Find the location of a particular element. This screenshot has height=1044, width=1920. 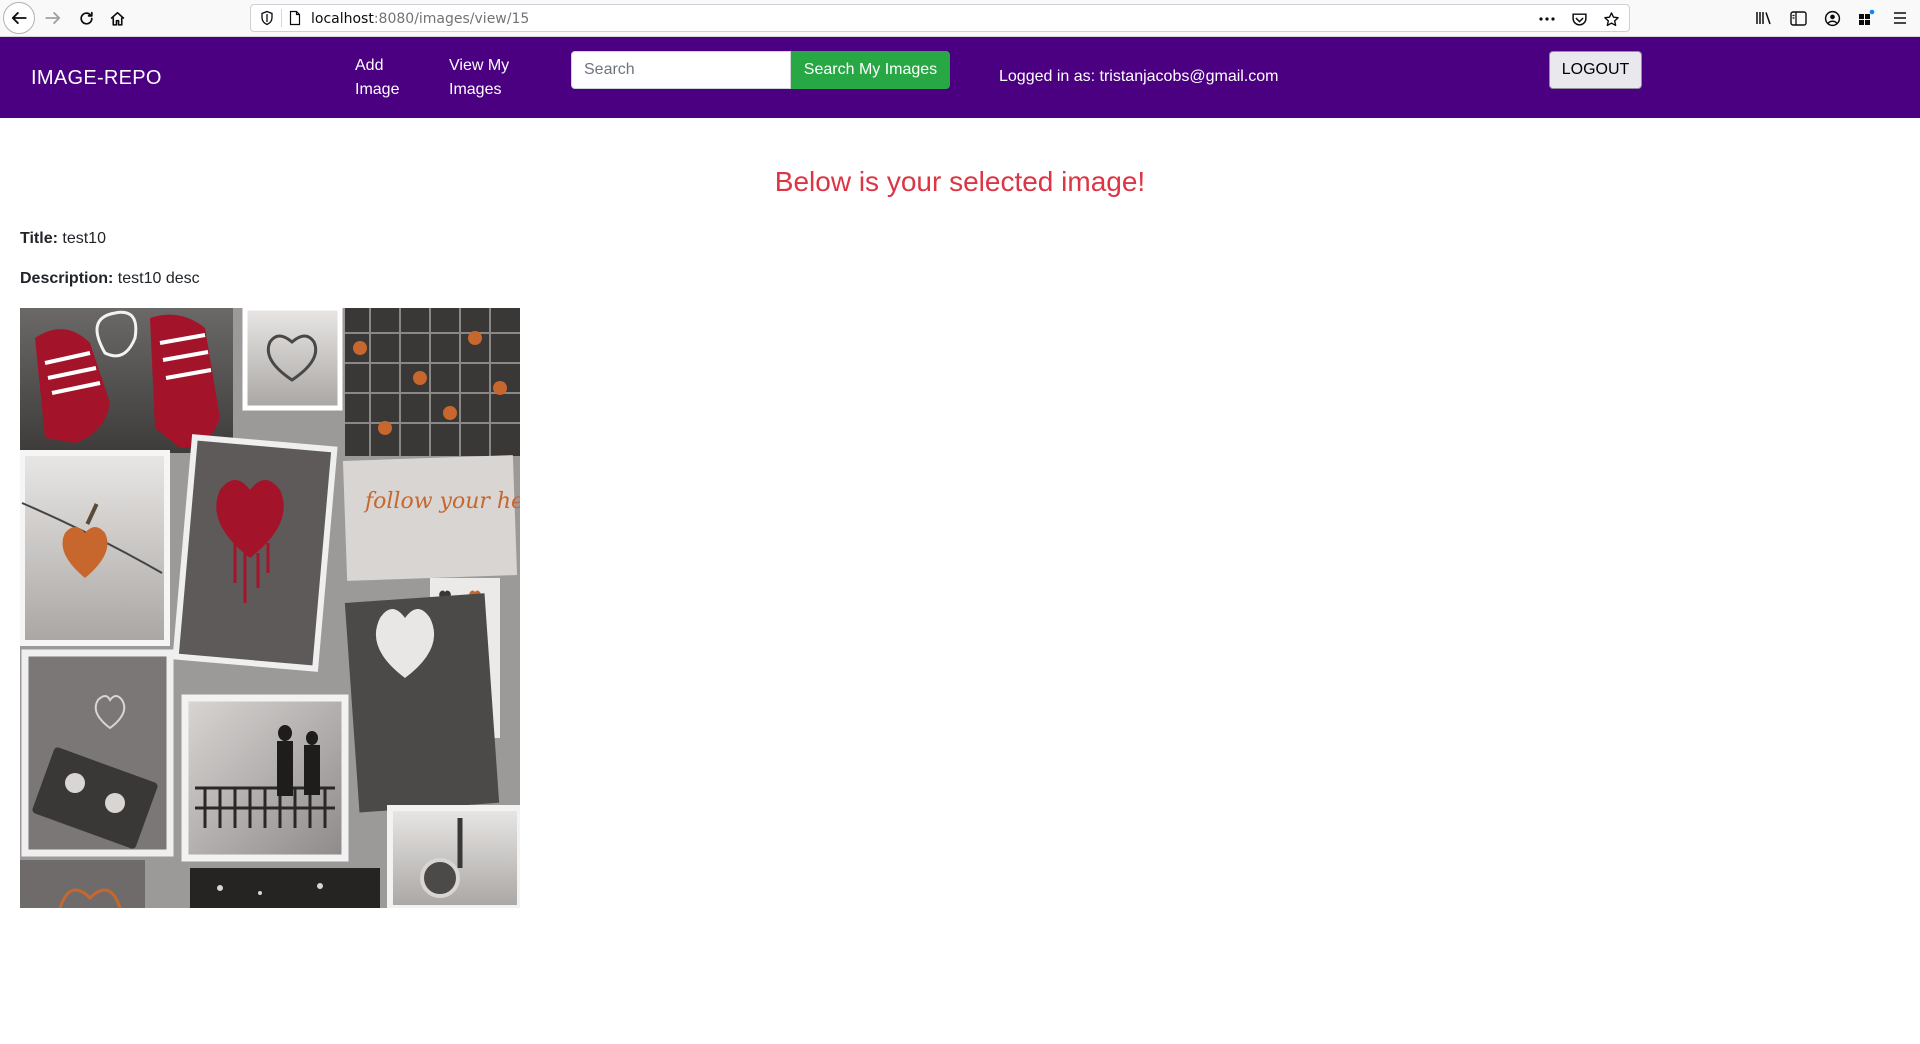

camera-photo is located at coordinates (453, 856).